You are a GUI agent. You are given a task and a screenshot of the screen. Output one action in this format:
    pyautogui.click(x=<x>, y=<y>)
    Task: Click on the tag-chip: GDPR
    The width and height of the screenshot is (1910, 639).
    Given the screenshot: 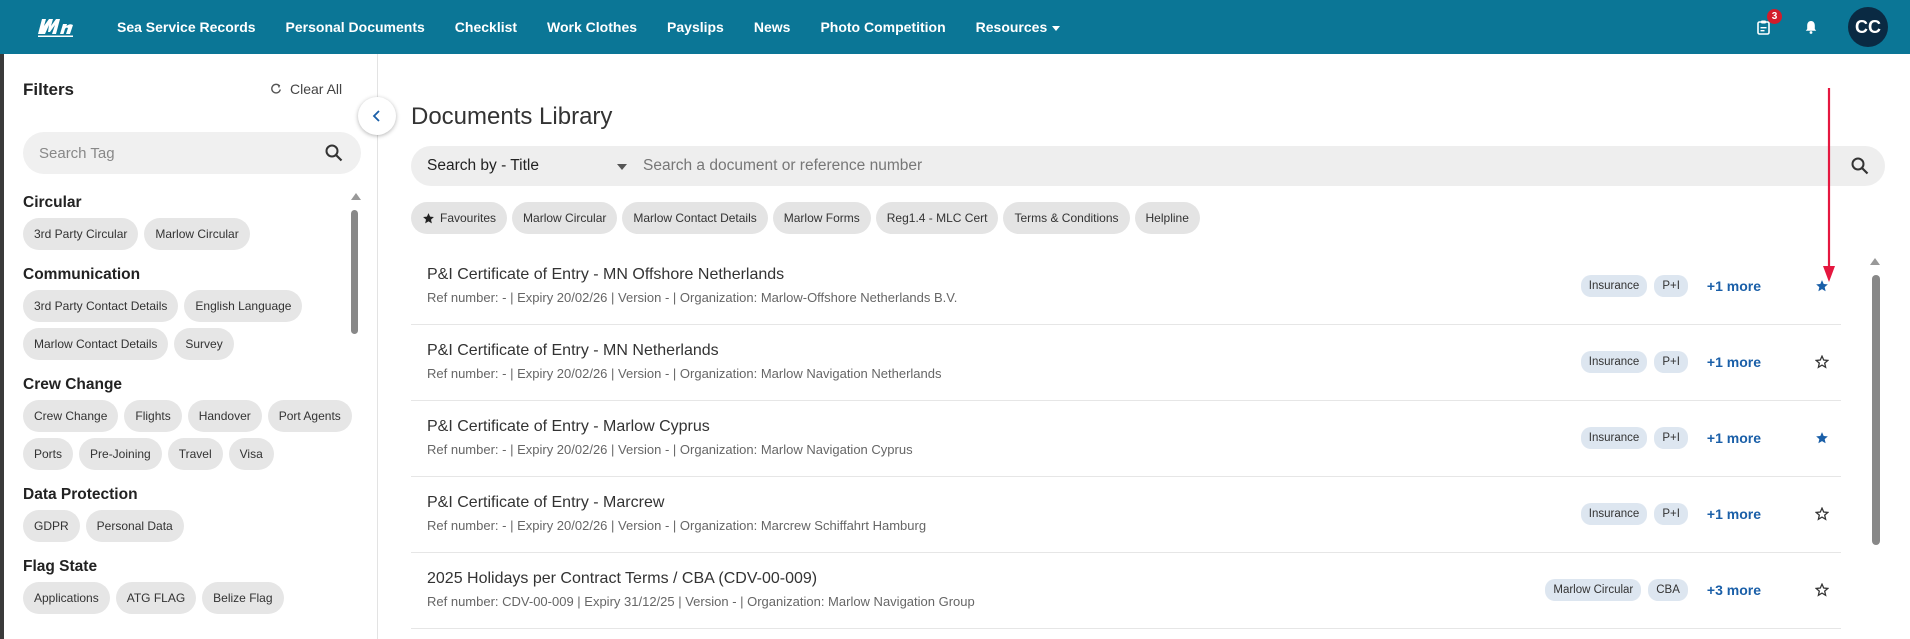 What is the action you would take?
    pyautogui.click(x=51, y=526)
    